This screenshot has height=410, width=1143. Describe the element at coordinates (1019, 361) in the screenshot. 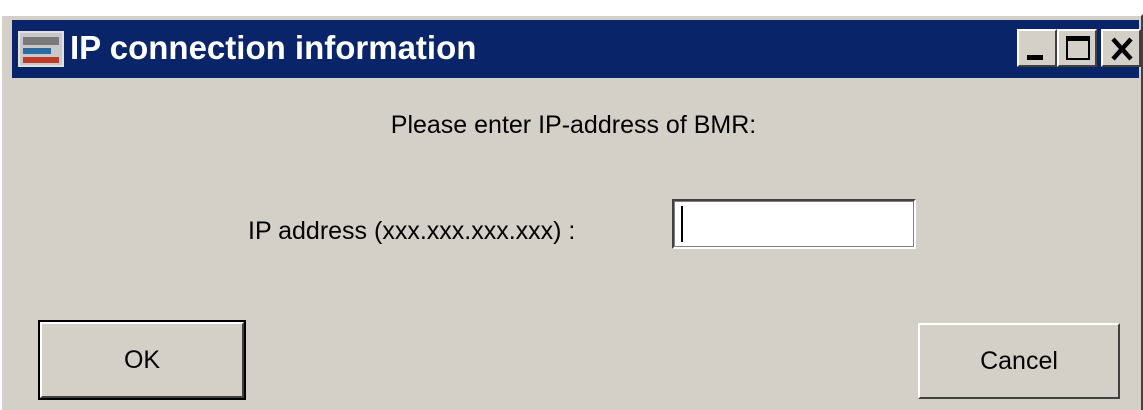

I see `cancel-button: Cancel` at that location.